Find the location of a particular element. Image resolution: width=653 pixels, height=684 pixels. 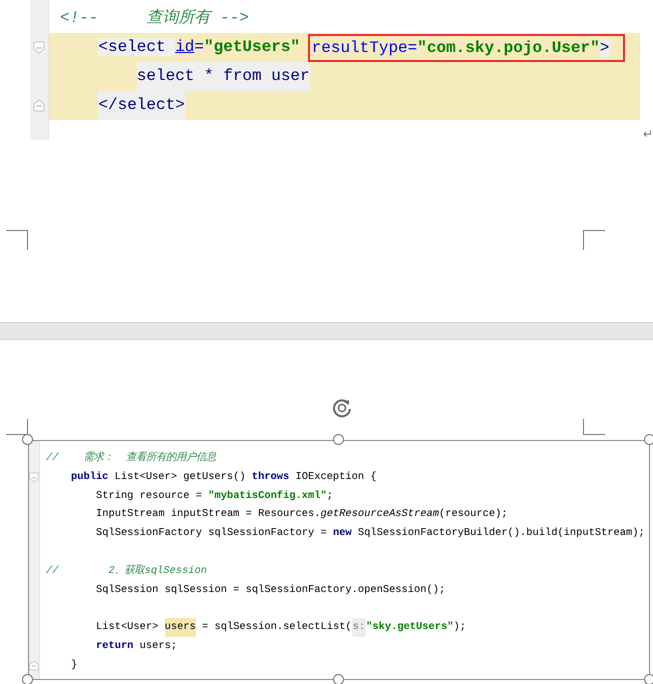

annotation-box: resultType="com.sky.pojo.User"> is located at coordinates (467, 48).